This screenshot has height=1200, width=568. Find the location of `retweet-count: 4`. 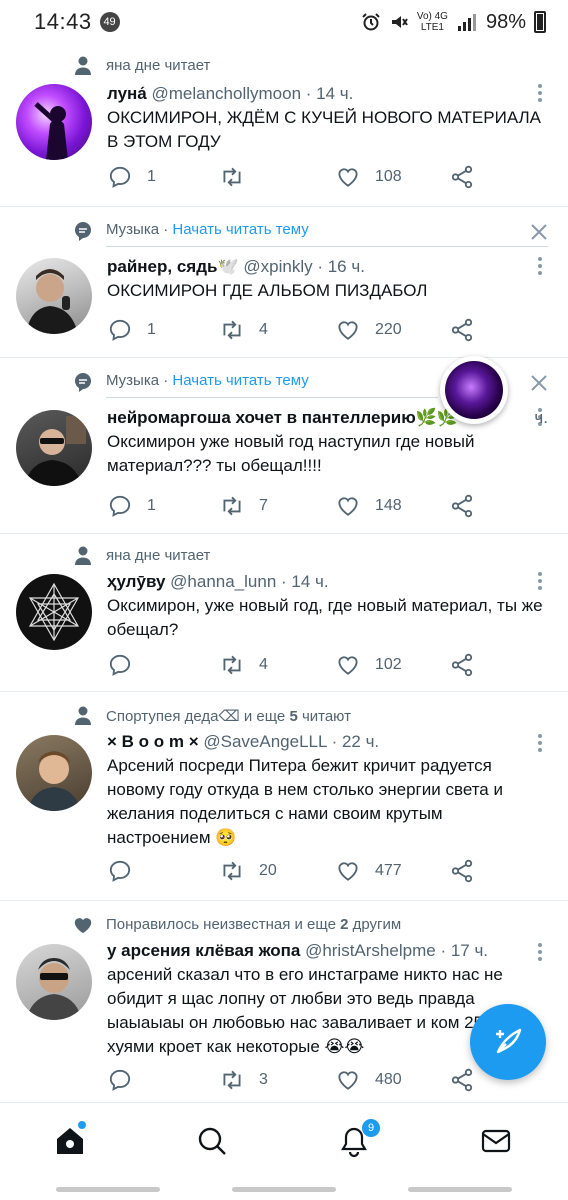

retweet-count: 4 is located at coordinates (263, 329).